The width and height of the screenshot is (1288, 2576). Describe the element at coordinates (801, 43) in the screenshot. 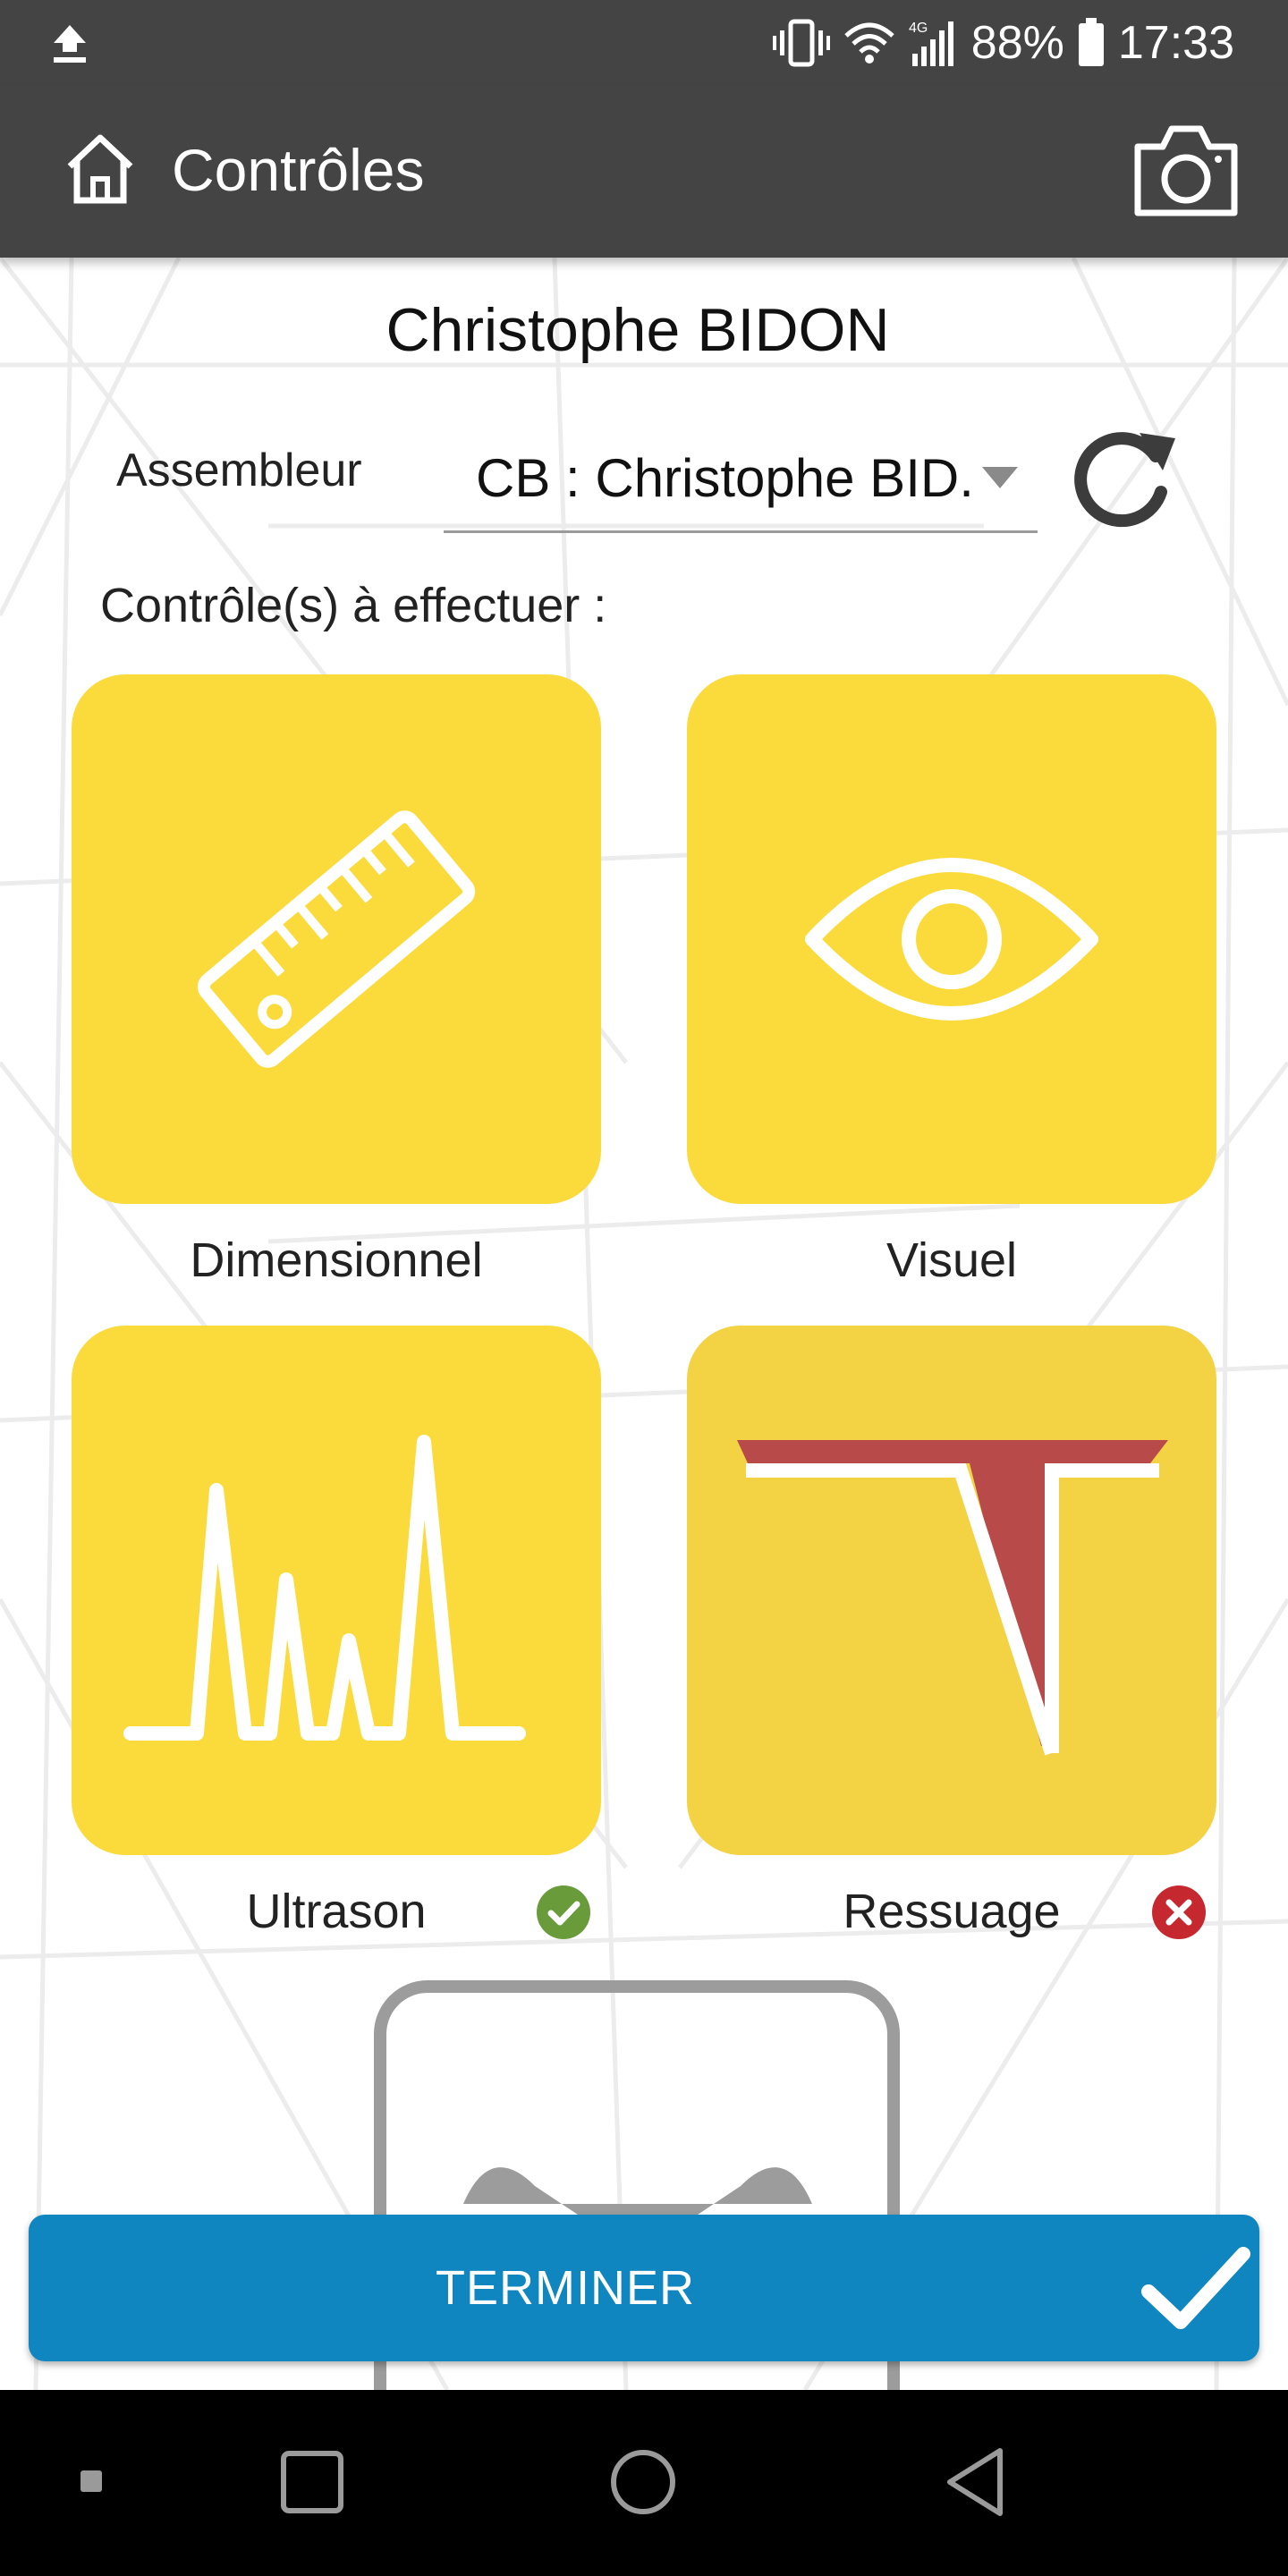

I see `vibrate-icon` at that location.